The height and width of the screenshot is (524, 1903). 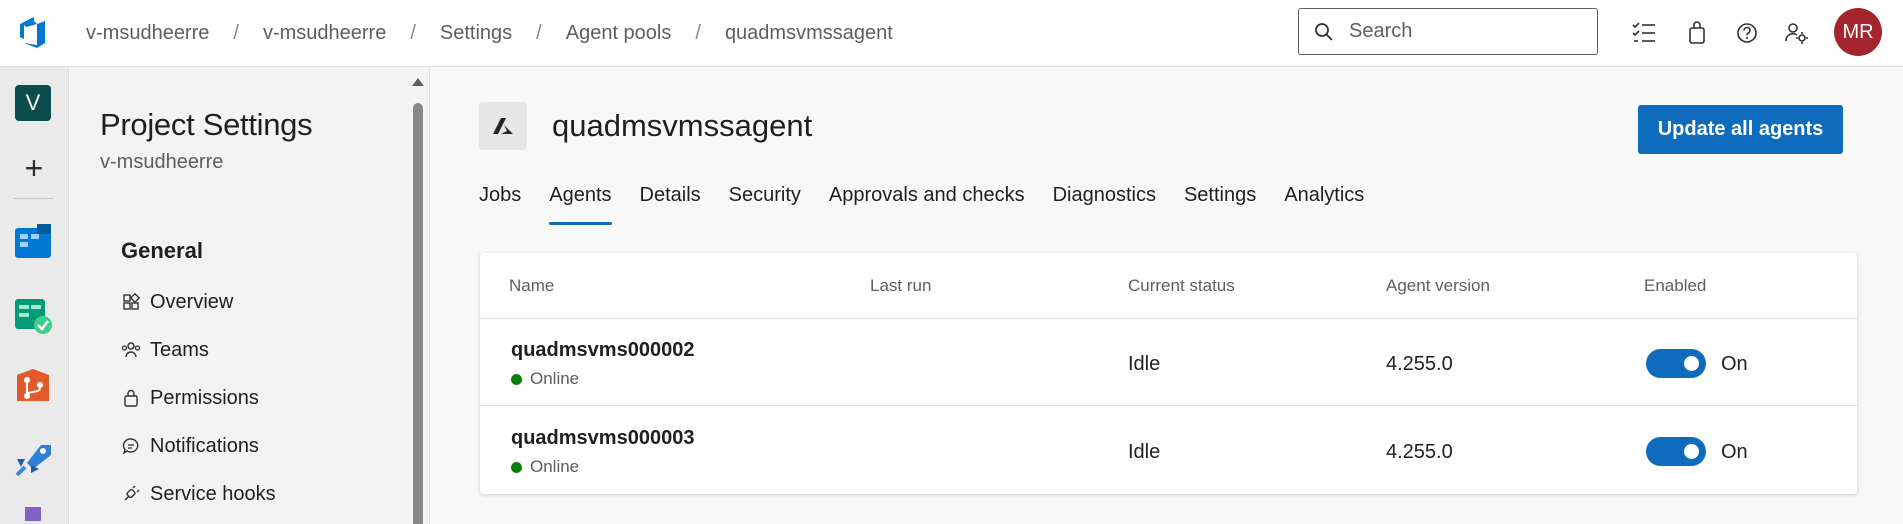 I want to click on app-rail: V +, so click(x=34, y=295).